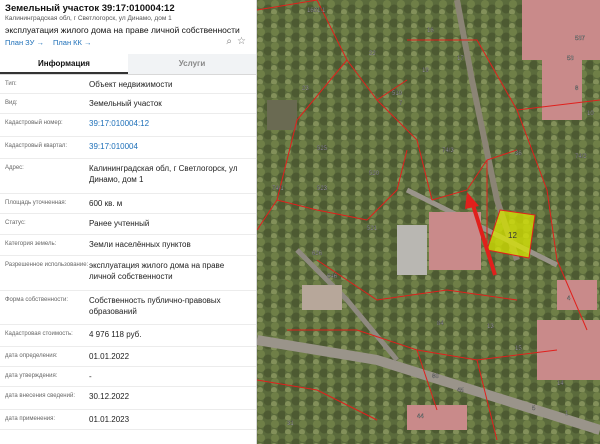 The width and height of the screenshot is (600, 444). What do you see at coordinates (115, 334) in the screenshot?
I see `attribute-value: 4 976 118 руб.` at bounding box center [115, 334].